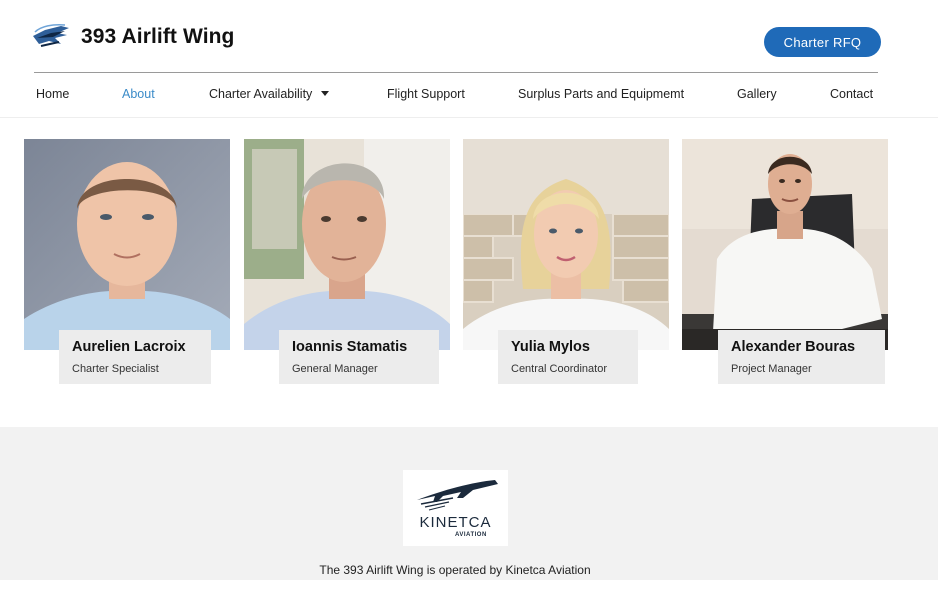 Image resolution: width=938 pixels, height=591 pixels. I want to click on charter-rfq-button: Charter RFQ, so click(822, 42).